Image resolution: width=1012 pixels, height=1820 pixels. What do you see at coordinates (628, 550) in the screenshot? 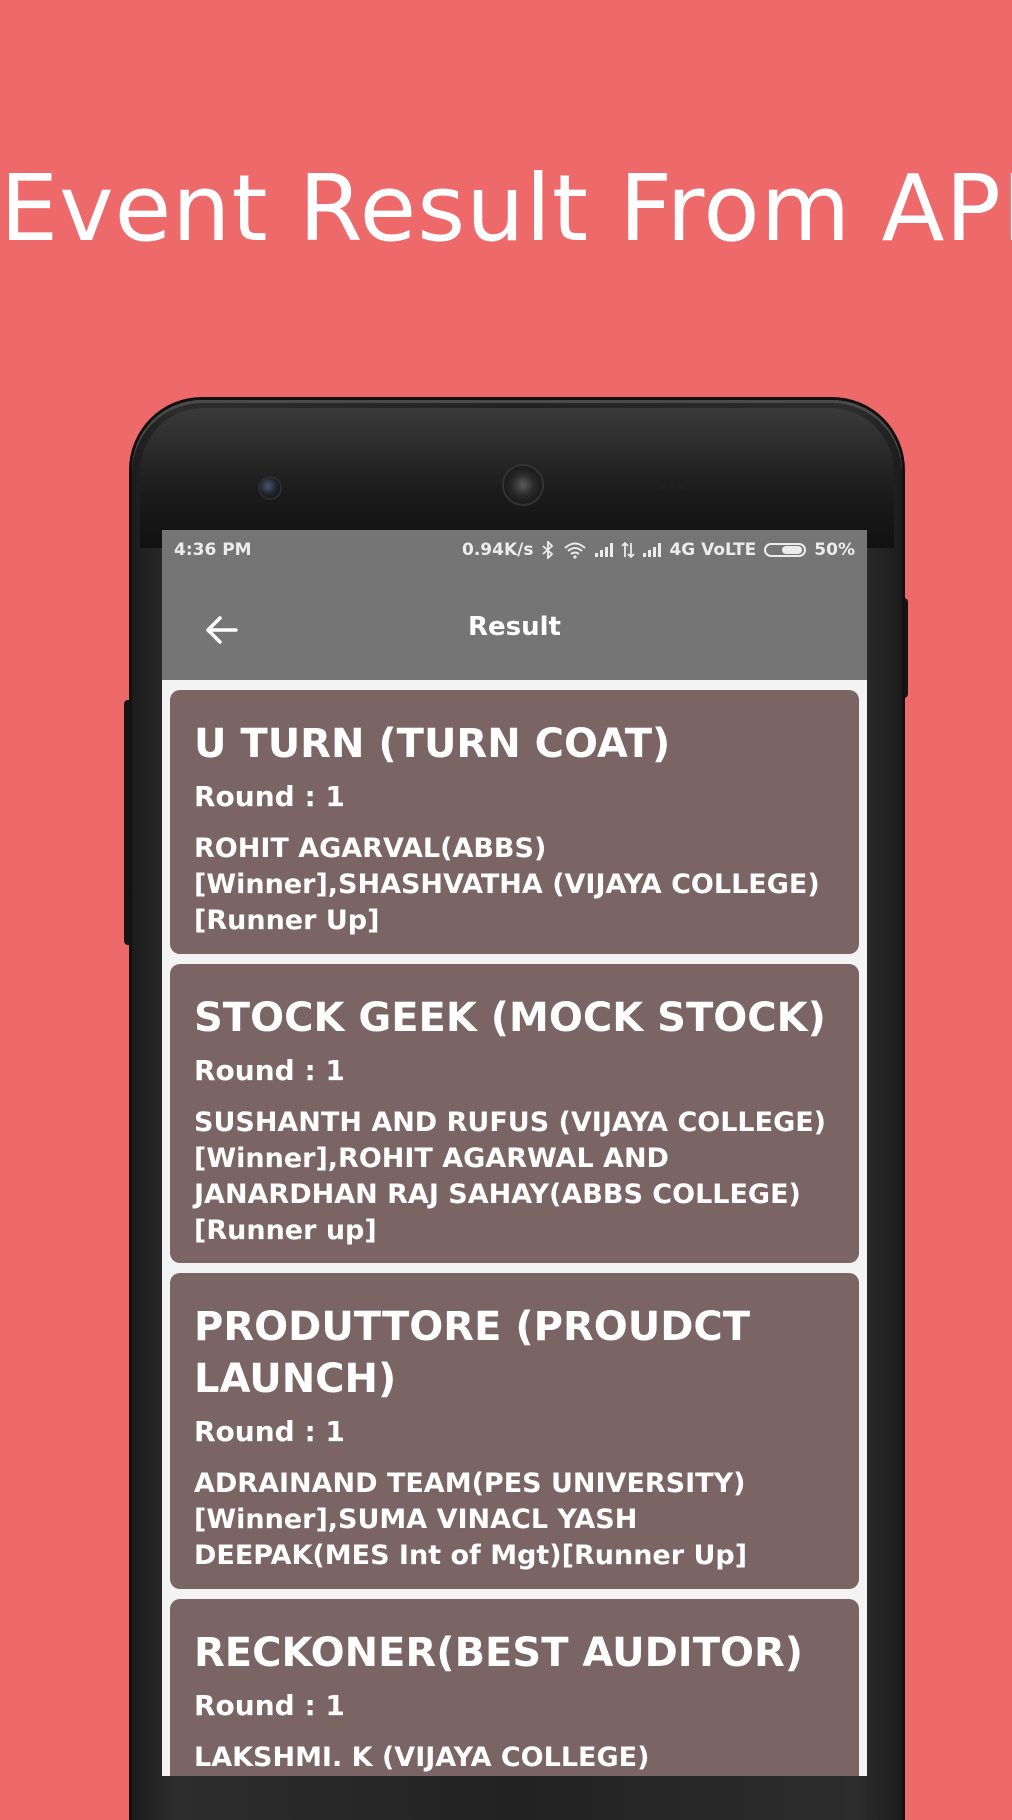
I see `data-transfer-icon` at bounding box center [628, 550].